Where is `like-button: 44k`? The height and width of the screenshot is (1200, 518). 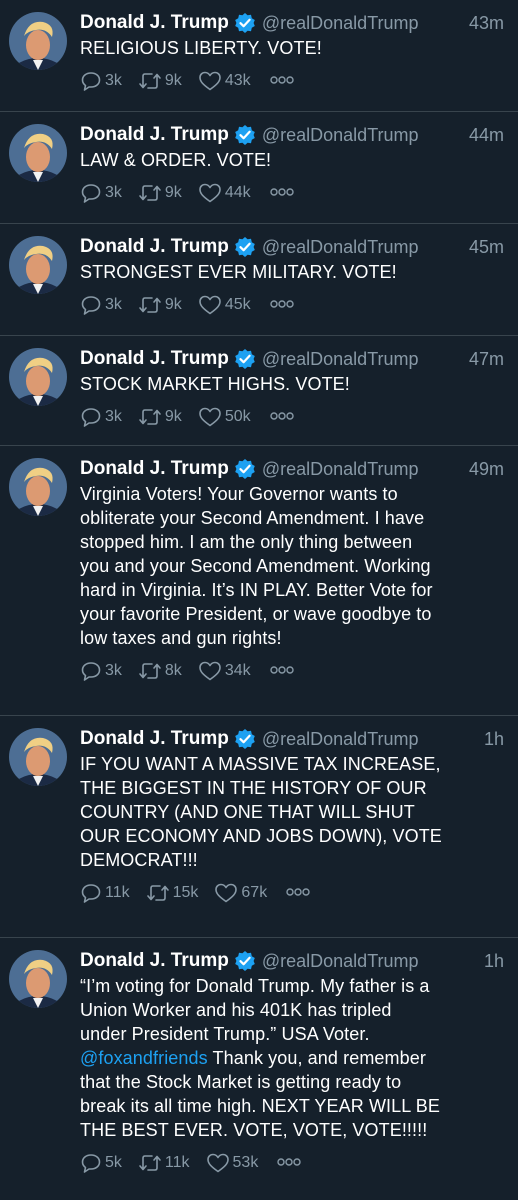 like-button: 44k is located at coordinates (224, 193).